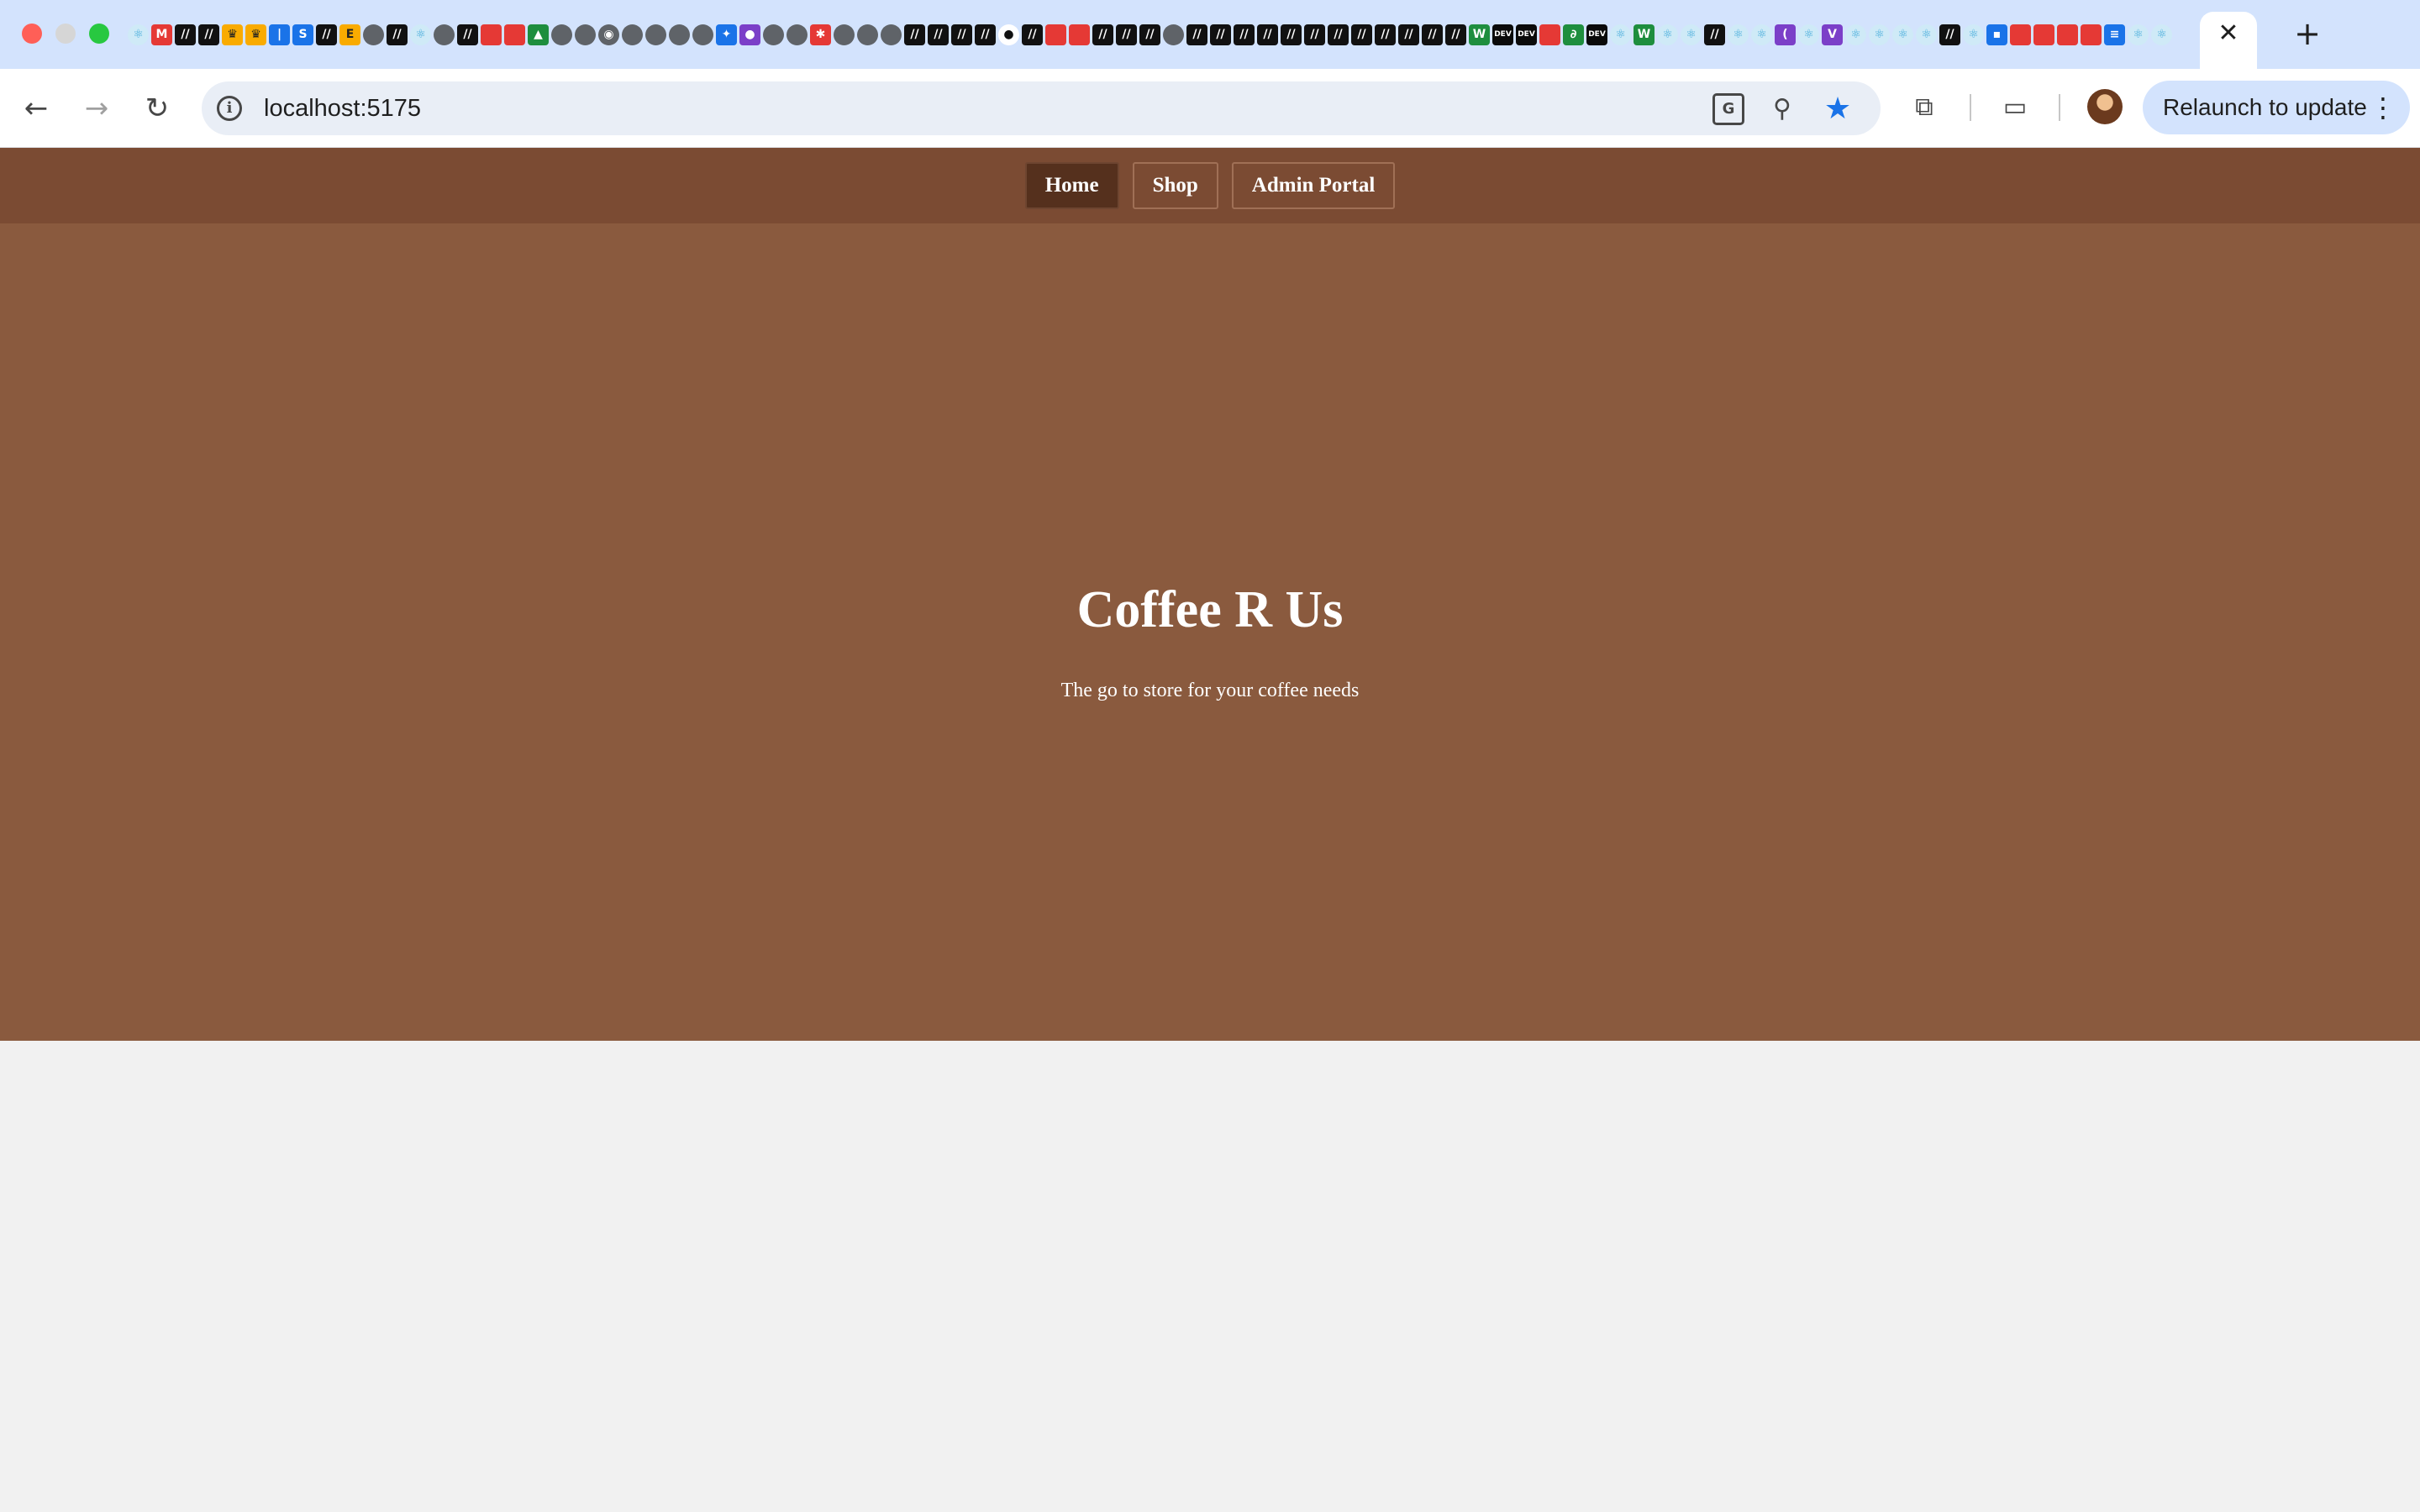 The image size is (2420, 1512). I want to click on translate-icon: G, so click(1728, 109).